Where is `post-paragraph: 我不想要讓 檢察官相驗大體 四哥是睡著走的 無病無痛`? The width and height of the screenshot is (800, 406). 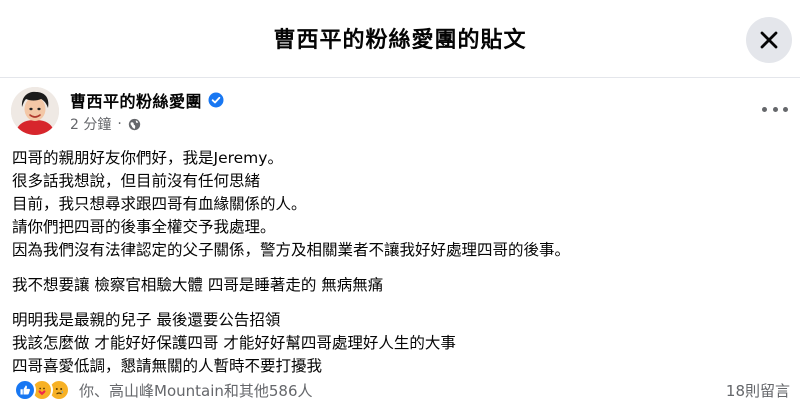
post-paragraph: 我不想要讓 檢察官相驗大體 四哥是睡著走的 無病無痛 is located at coordinates (402, 285).